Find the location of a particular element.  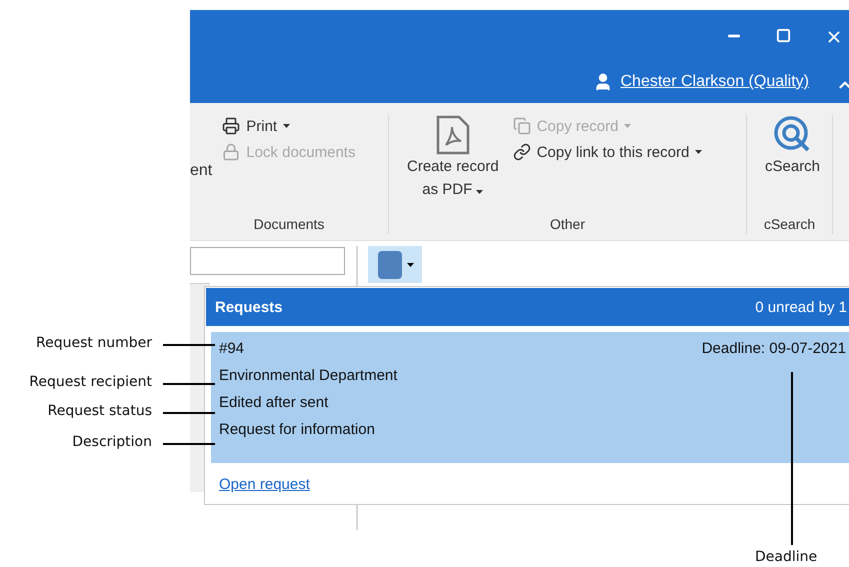

user-link: Chester Clarkson (Quality) is located at coordinates (714, 82).